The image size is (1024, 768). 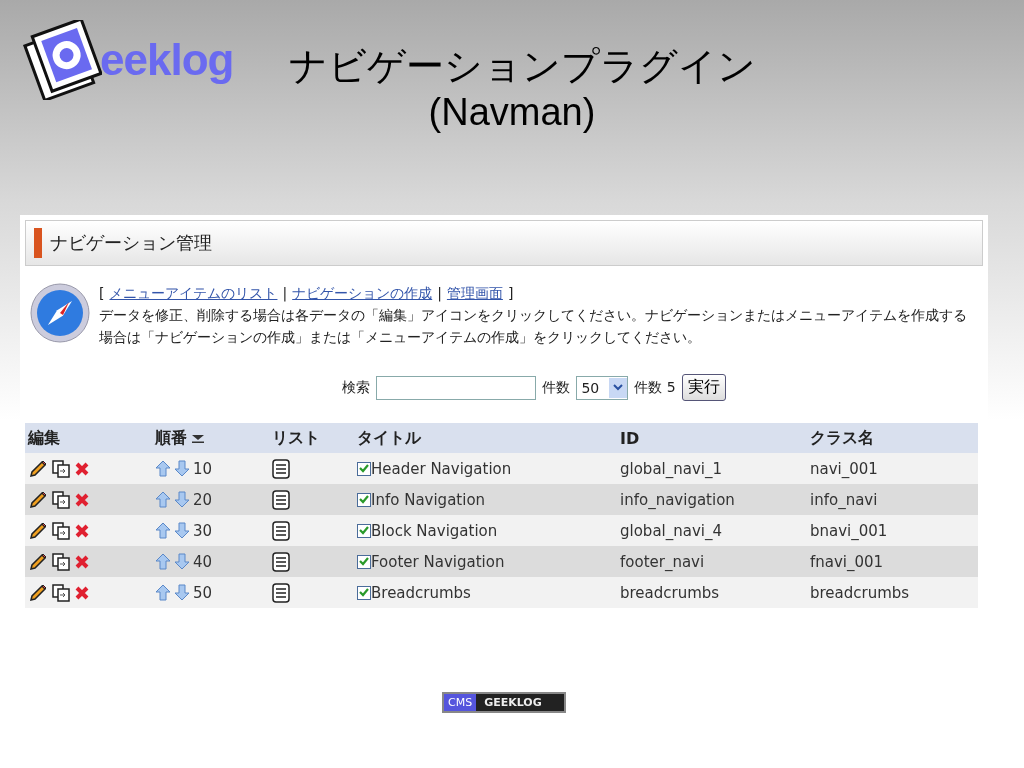 I want to click on count-text: 件数 5, so click(x=655, y=387).